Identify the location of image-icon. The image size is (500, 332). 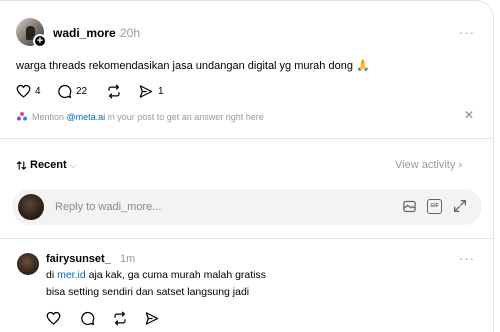
(409, 206).